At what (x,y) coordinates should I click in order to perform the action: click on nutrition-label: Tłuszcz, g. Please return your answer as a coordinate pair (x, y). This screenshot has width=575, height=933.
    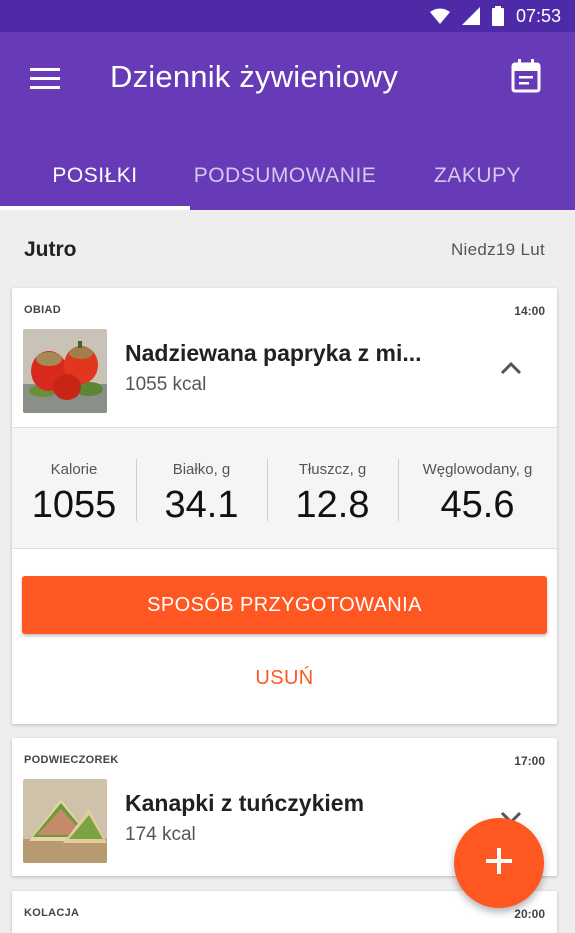
    Looking at the image, I should click on (332, 469).